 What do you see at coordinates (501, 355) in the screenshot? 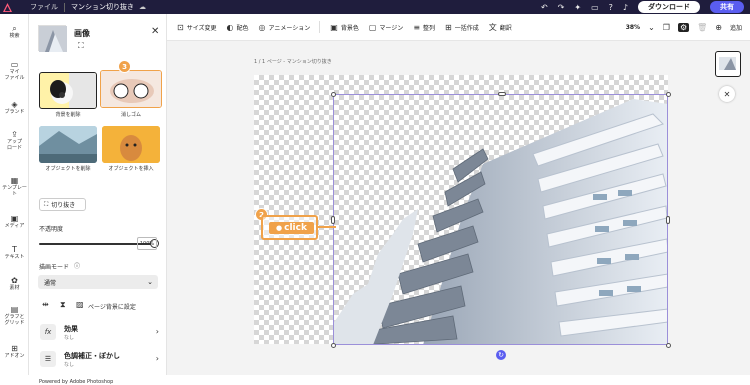
I see `rotate-icon: ↻` at bounding box center [501, 355].